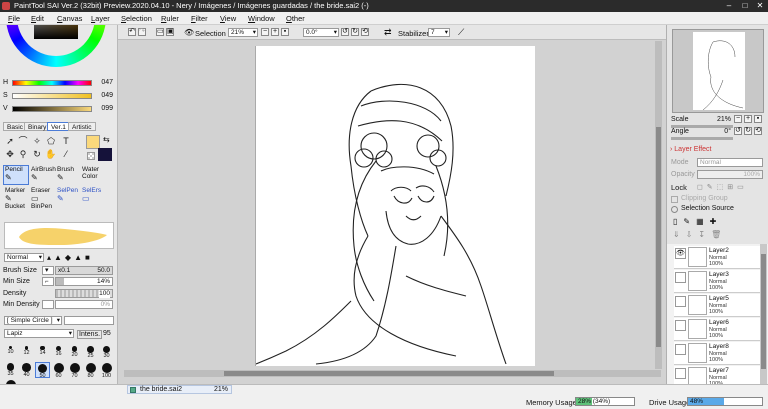  What do you see at coordinates (51, 154) in the screenshot?
I see `hand-tool-icon: ✋` at bounding box center [51, 154].